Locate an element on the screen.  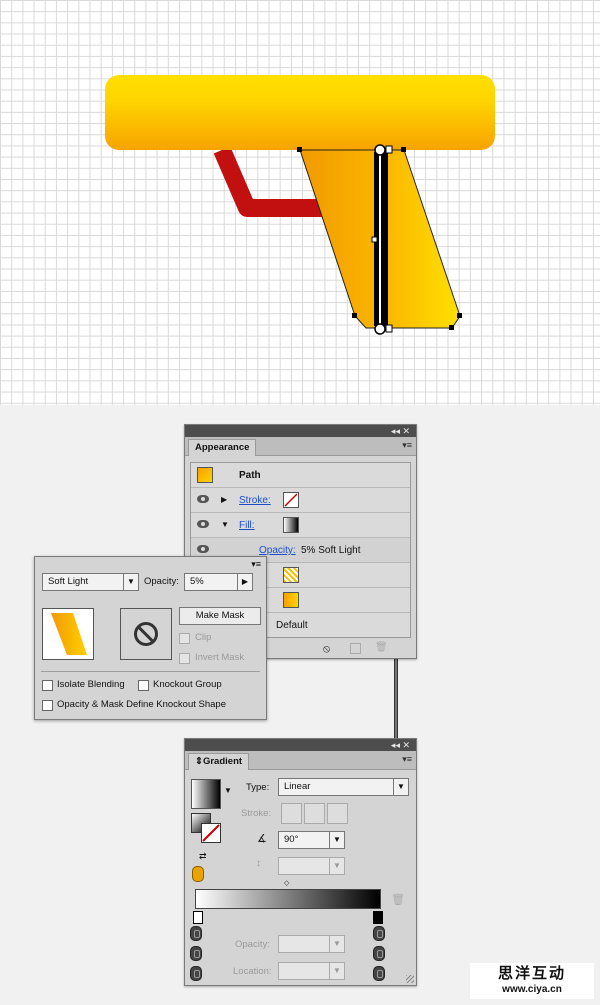
chevron-right-icon: ▶ is located at coordinates (244, 582).